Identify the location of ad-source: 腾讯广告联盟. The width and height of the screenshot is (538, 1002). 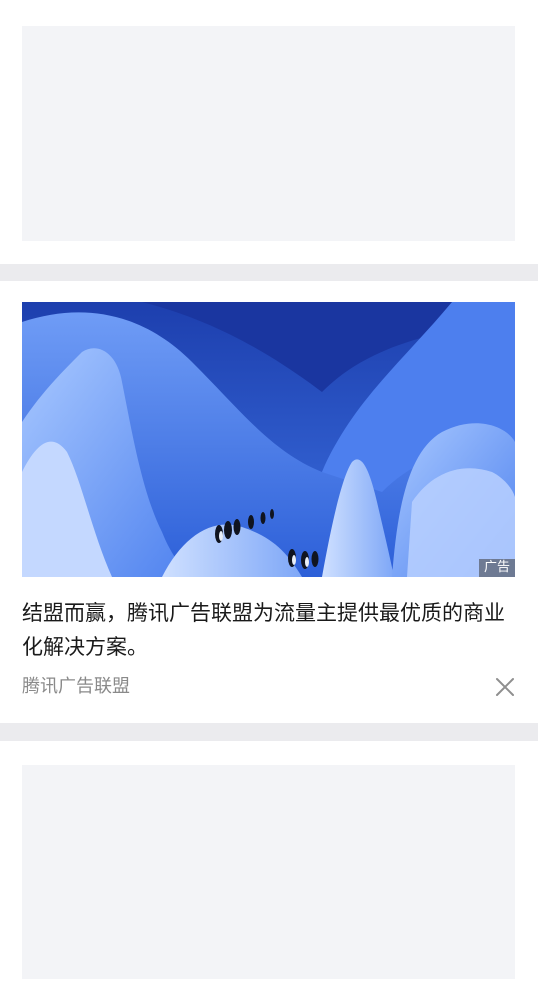
(76, 687).